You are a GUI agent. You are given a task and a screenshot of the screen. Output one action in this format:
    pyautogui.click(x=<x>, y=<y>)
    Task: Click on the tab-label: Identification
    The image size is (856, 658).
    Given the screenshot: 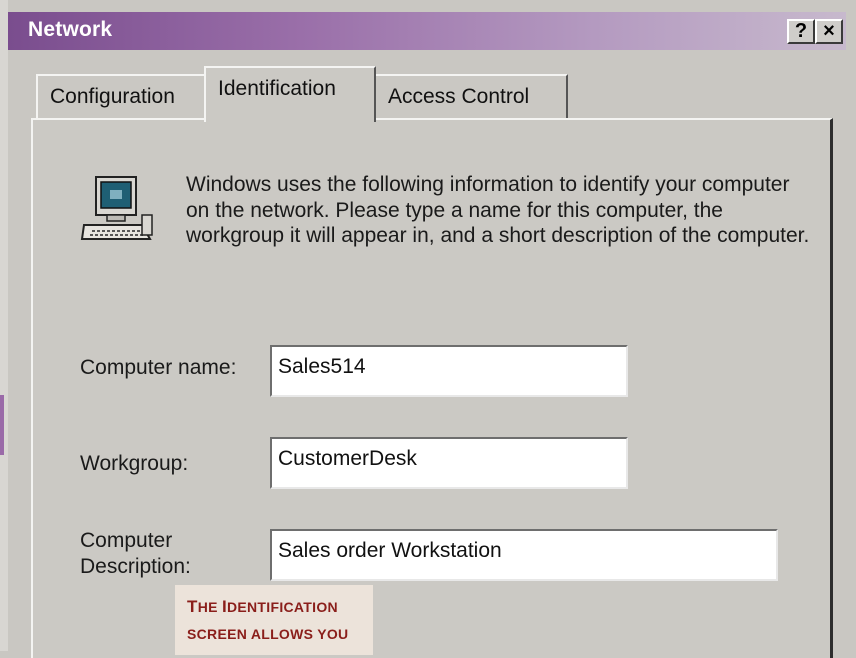 What is the action you would take?
    pyautogui.click(x=277, y=88)
    